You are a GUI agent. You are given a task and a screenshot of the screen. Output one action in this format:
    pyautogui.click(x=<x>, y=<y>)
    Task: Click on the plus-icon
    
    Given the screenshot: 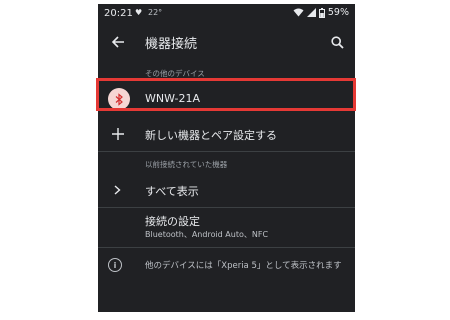 What is the action you would take?
    pyautogui.click(x=118, y=134)
    